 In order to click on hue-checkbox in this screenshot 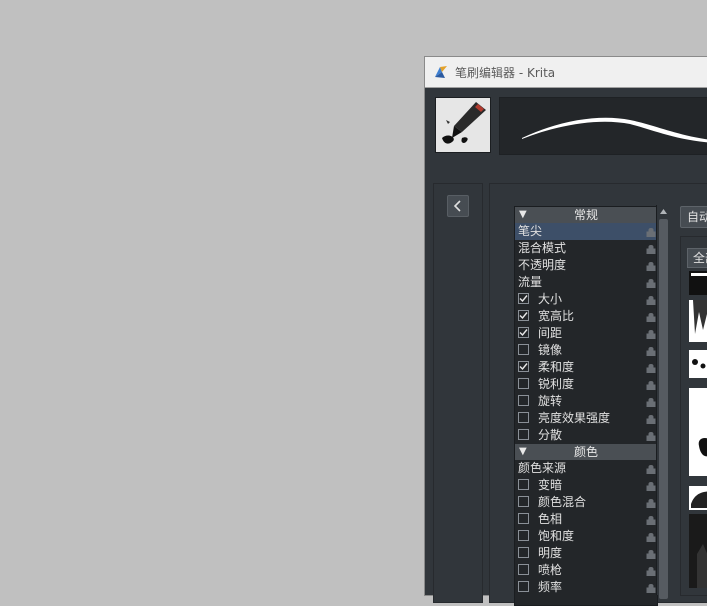, I will do `click(523, 518)`.